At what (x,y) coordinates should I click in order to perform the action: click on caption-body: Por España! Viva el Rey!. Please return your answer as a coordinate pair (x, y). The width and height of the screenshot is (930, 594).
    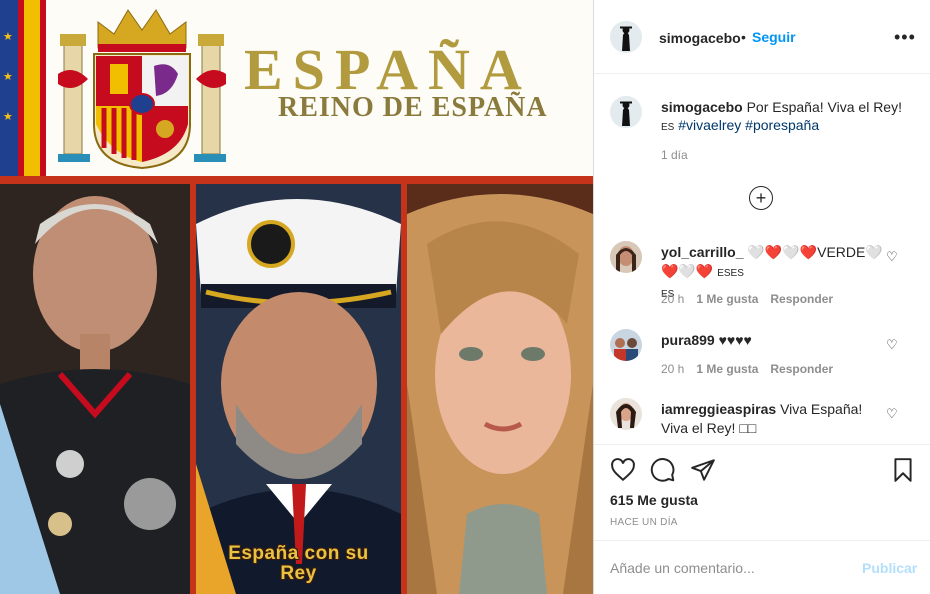
    Looking at the image, I should click on (824, 107).